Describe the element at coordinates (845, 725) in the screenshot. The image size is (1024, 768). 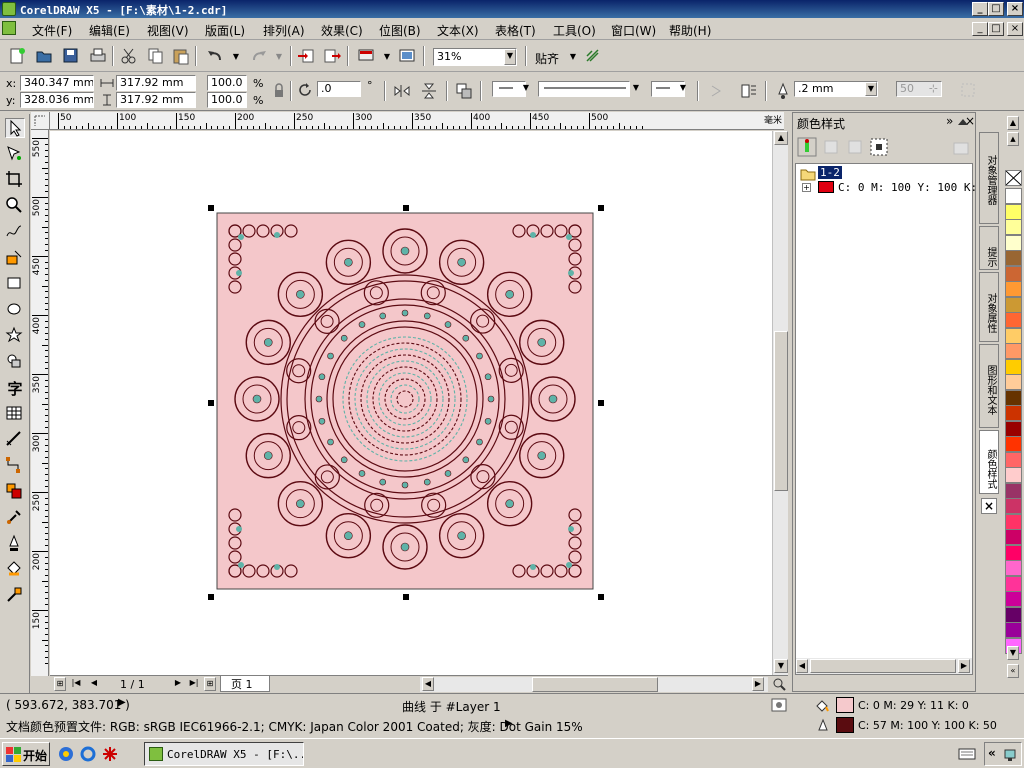
I see `outline-color-swatch` at that location.